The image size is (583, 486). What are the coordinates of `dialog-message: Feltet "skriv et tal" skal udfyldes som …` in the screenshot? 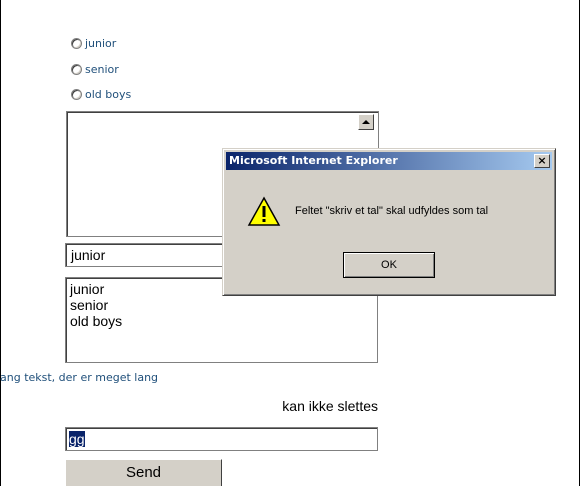 It's located at (392, 211).